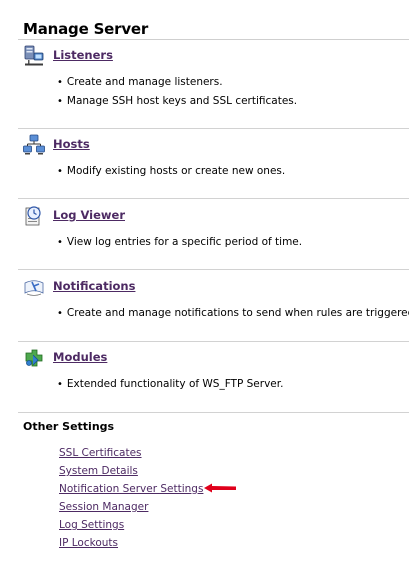  Describe the element at coordinates (177, 82) in the screenshot. I see `list-item: Create and manage listeners.` at that location.